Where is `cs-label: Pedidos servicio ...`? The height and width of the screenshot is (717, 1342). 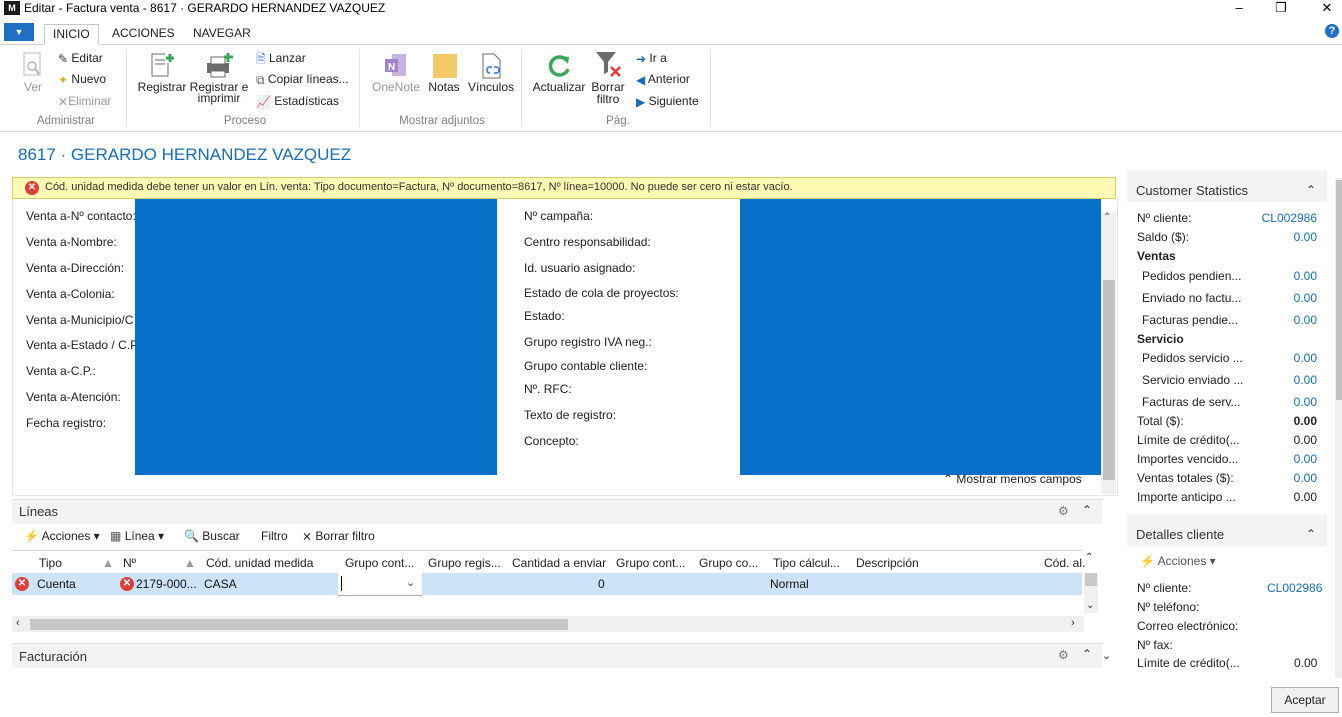 cs-label: Pedidos servicio ... is located at coordinates (1192, 358).